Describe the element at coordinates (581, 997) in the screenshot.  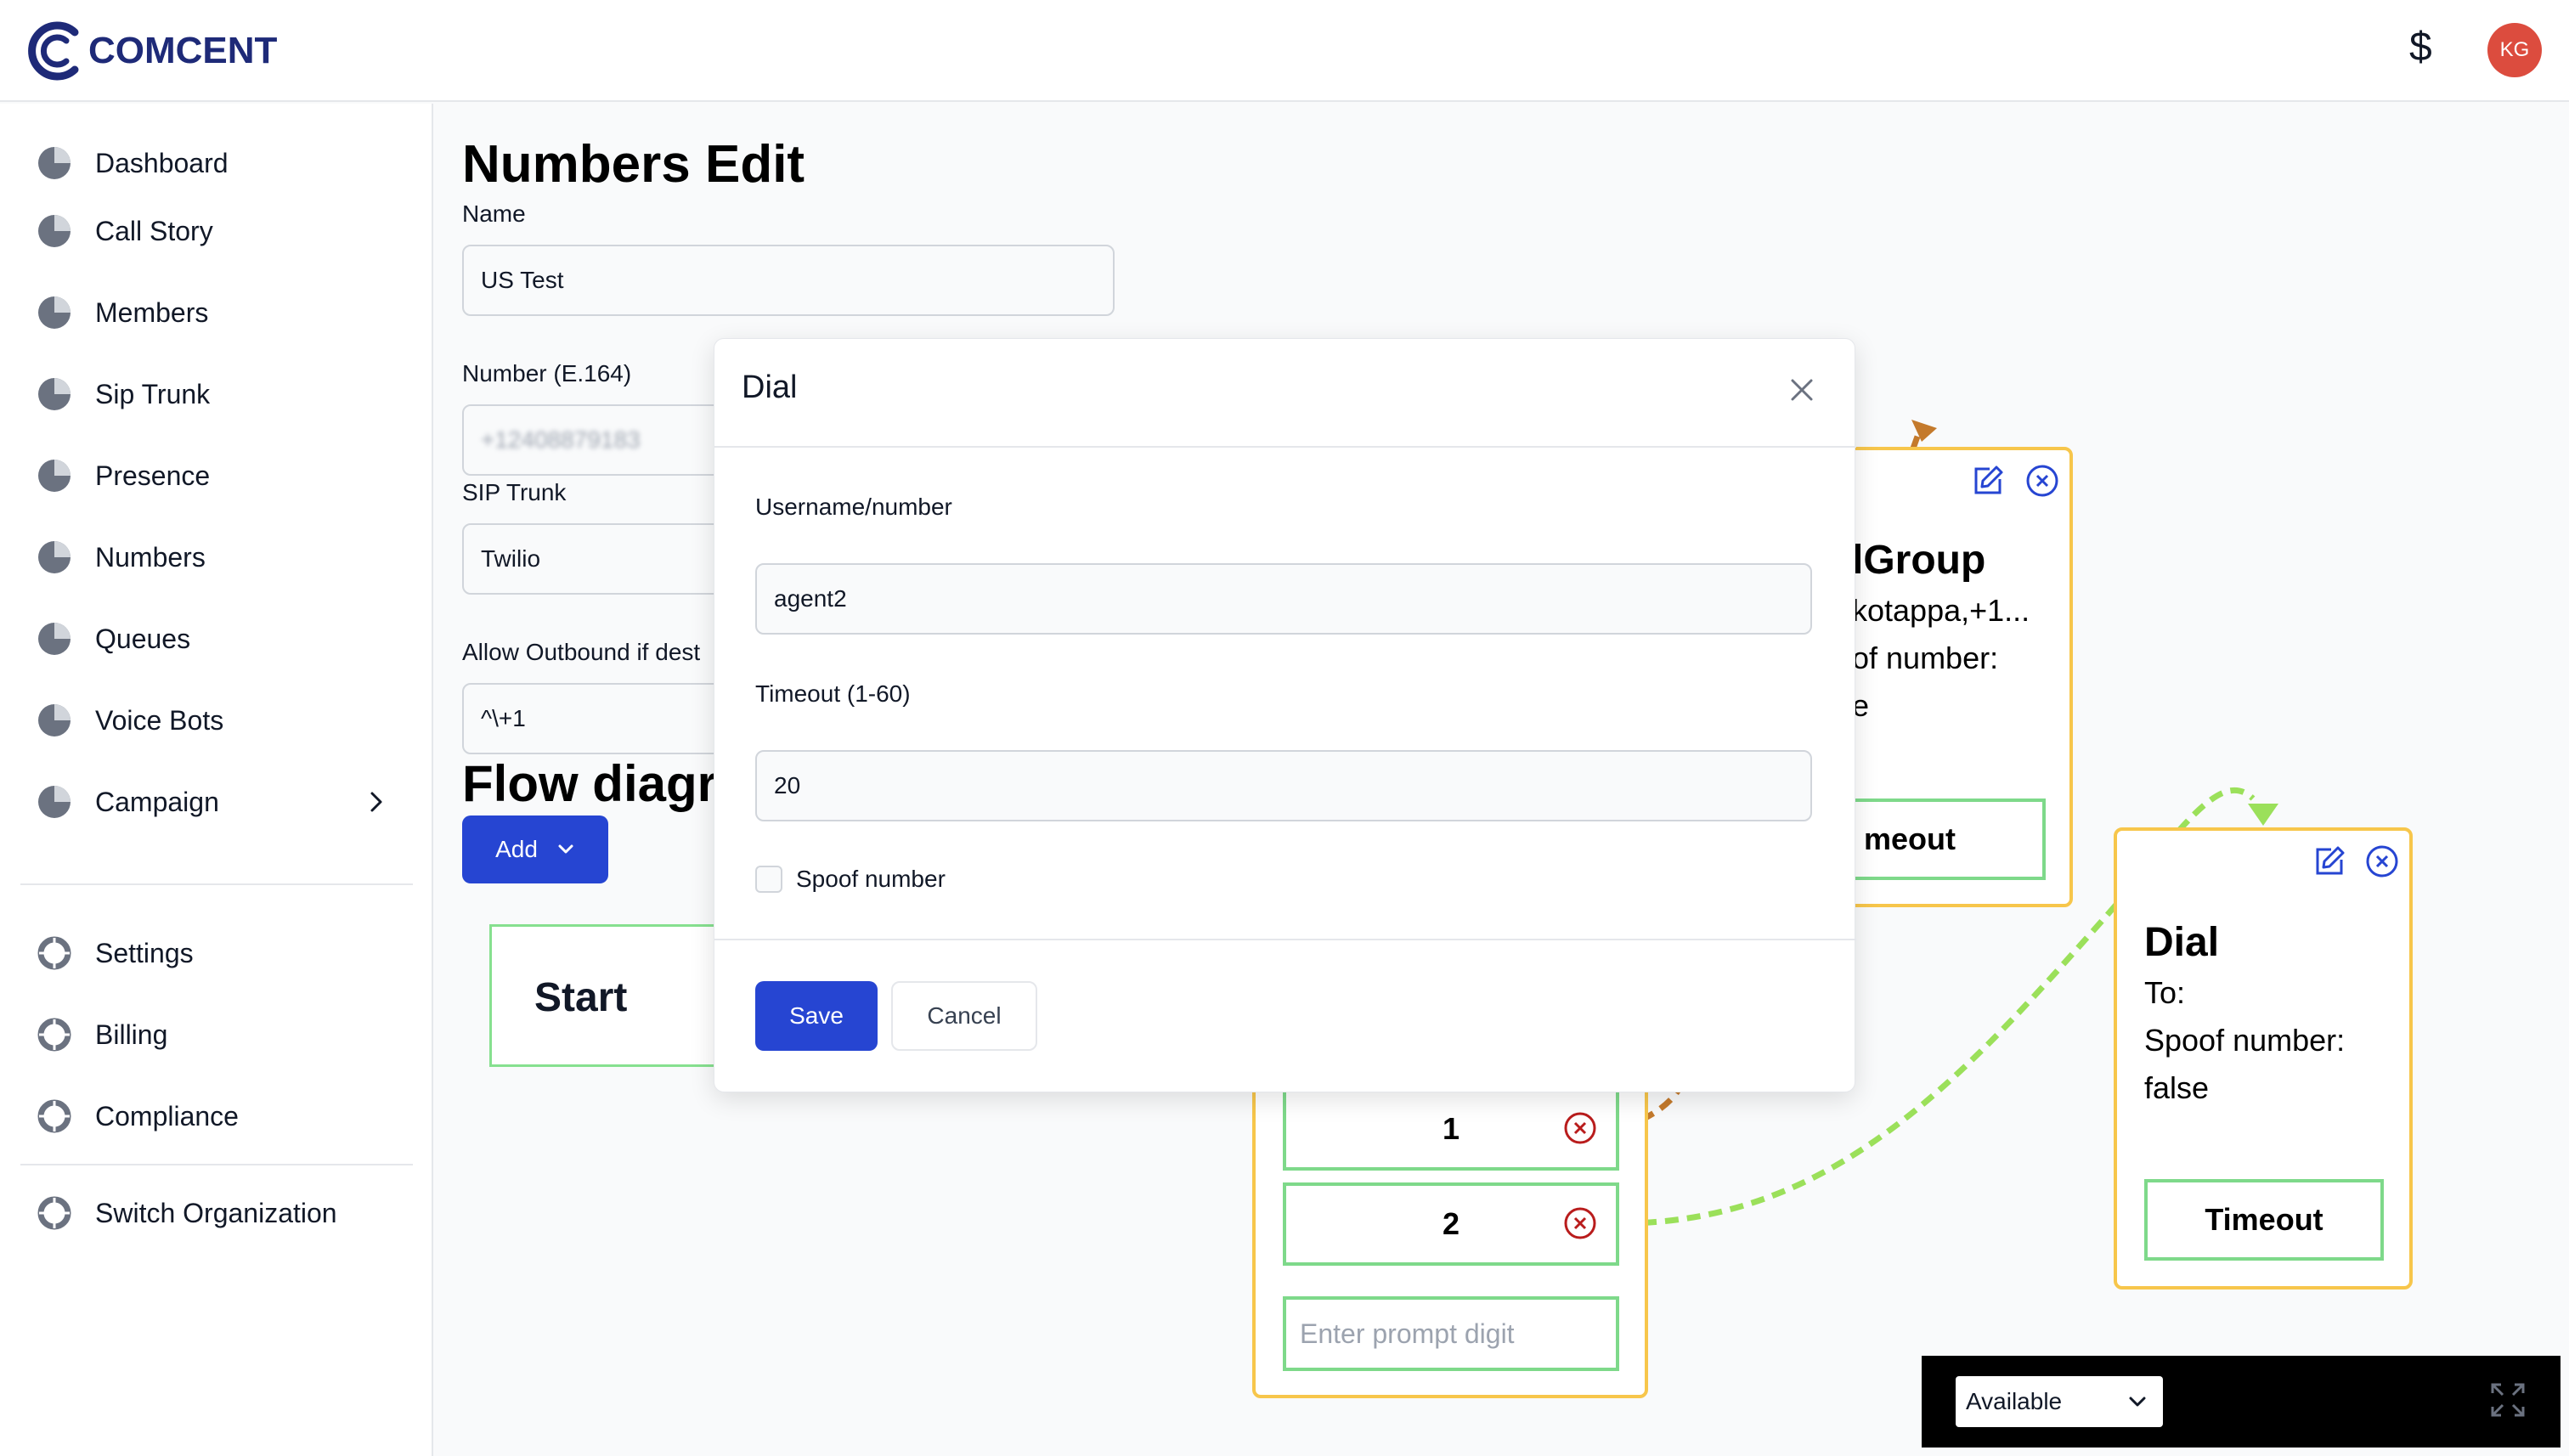
I see `start-node-label: Start` at that location.